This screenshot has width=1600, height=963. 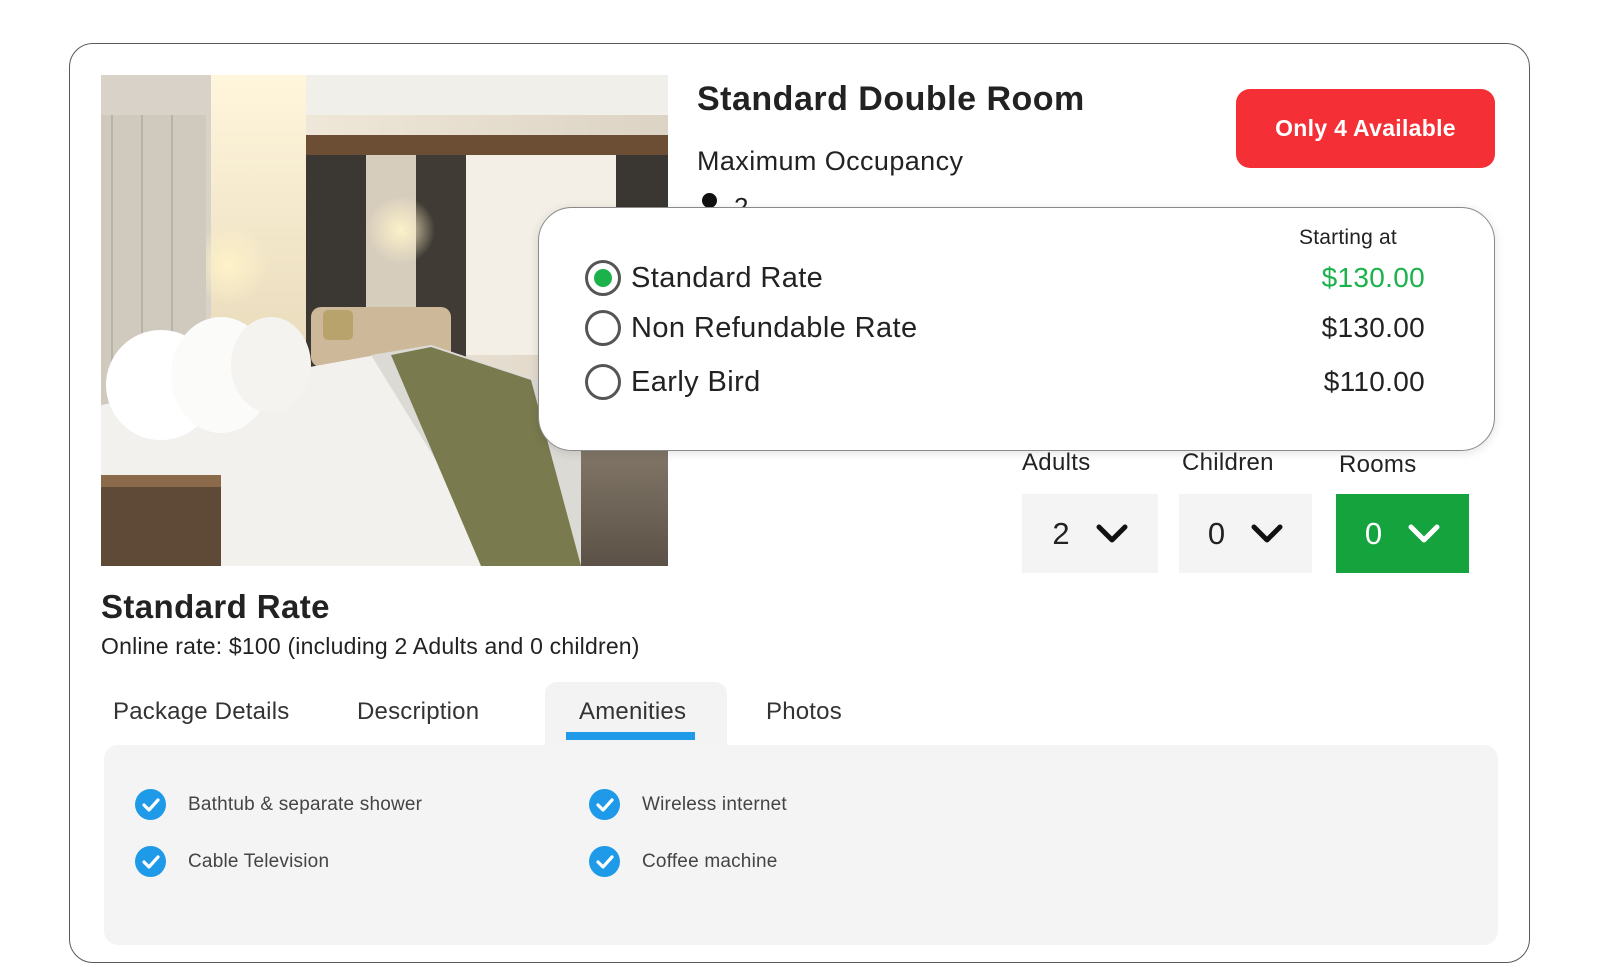 I want to click on max-occupancy-value: 2, so click(x=741, y=199).